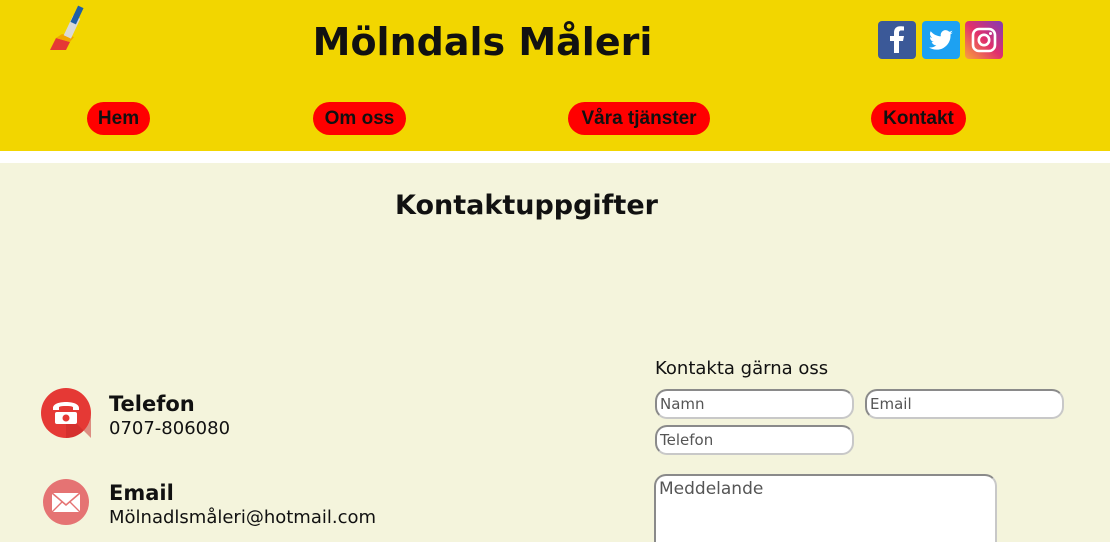 The width and height of the screenshot is (1110, 542). What do you see at coordinates (754, 440) in the screenshot?
I see `phone-field: Telefon` at bounding box center [754, 440].